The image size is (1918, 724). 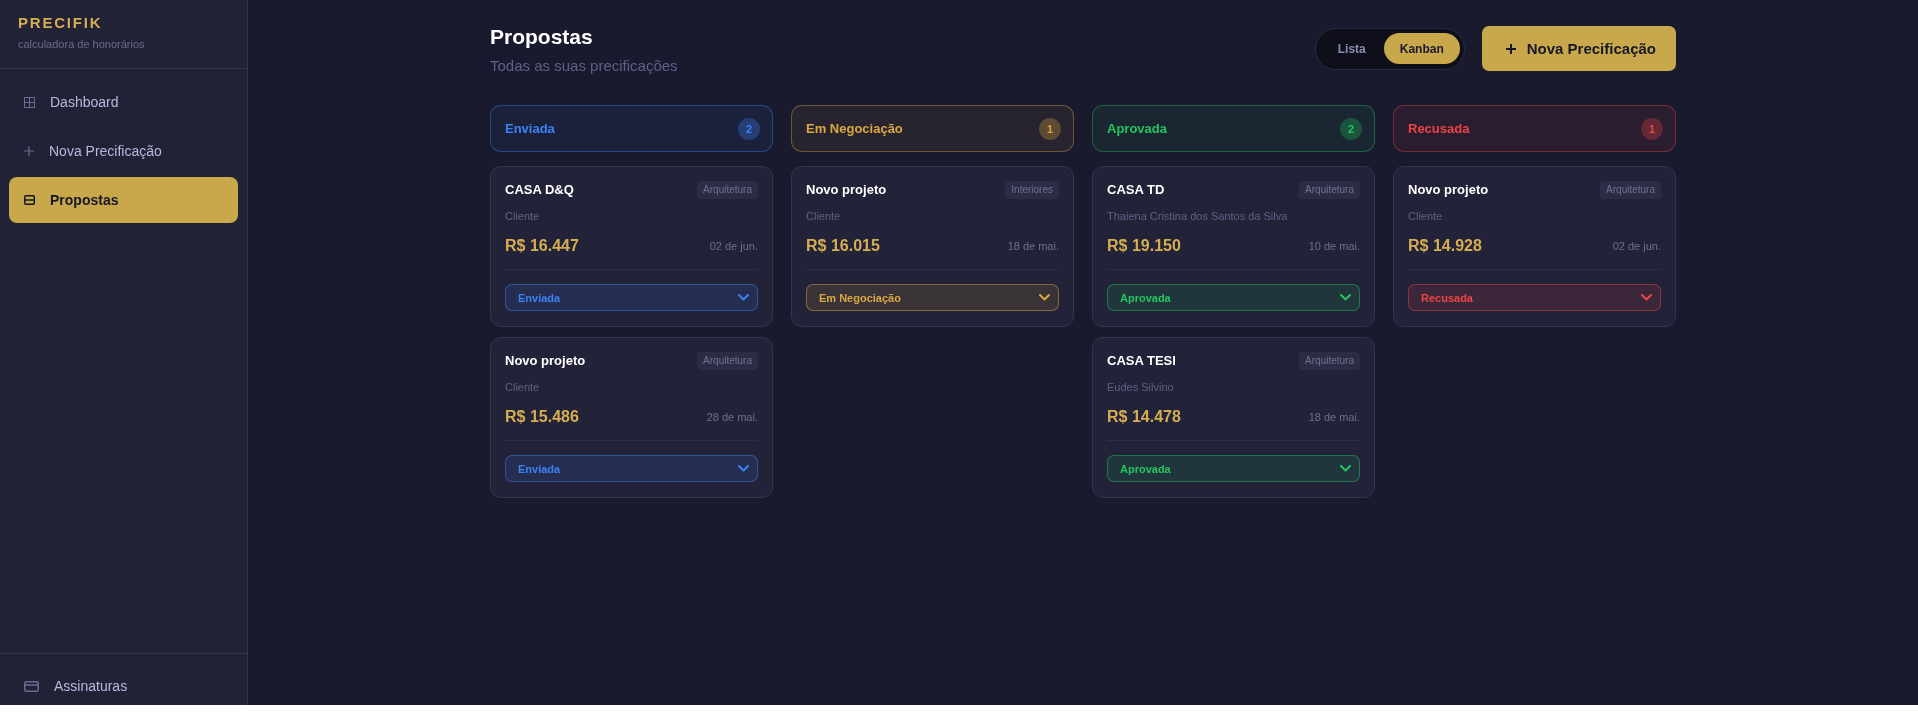 I want to click on price-value: R$ 16.015, so click(x=843, y=246).